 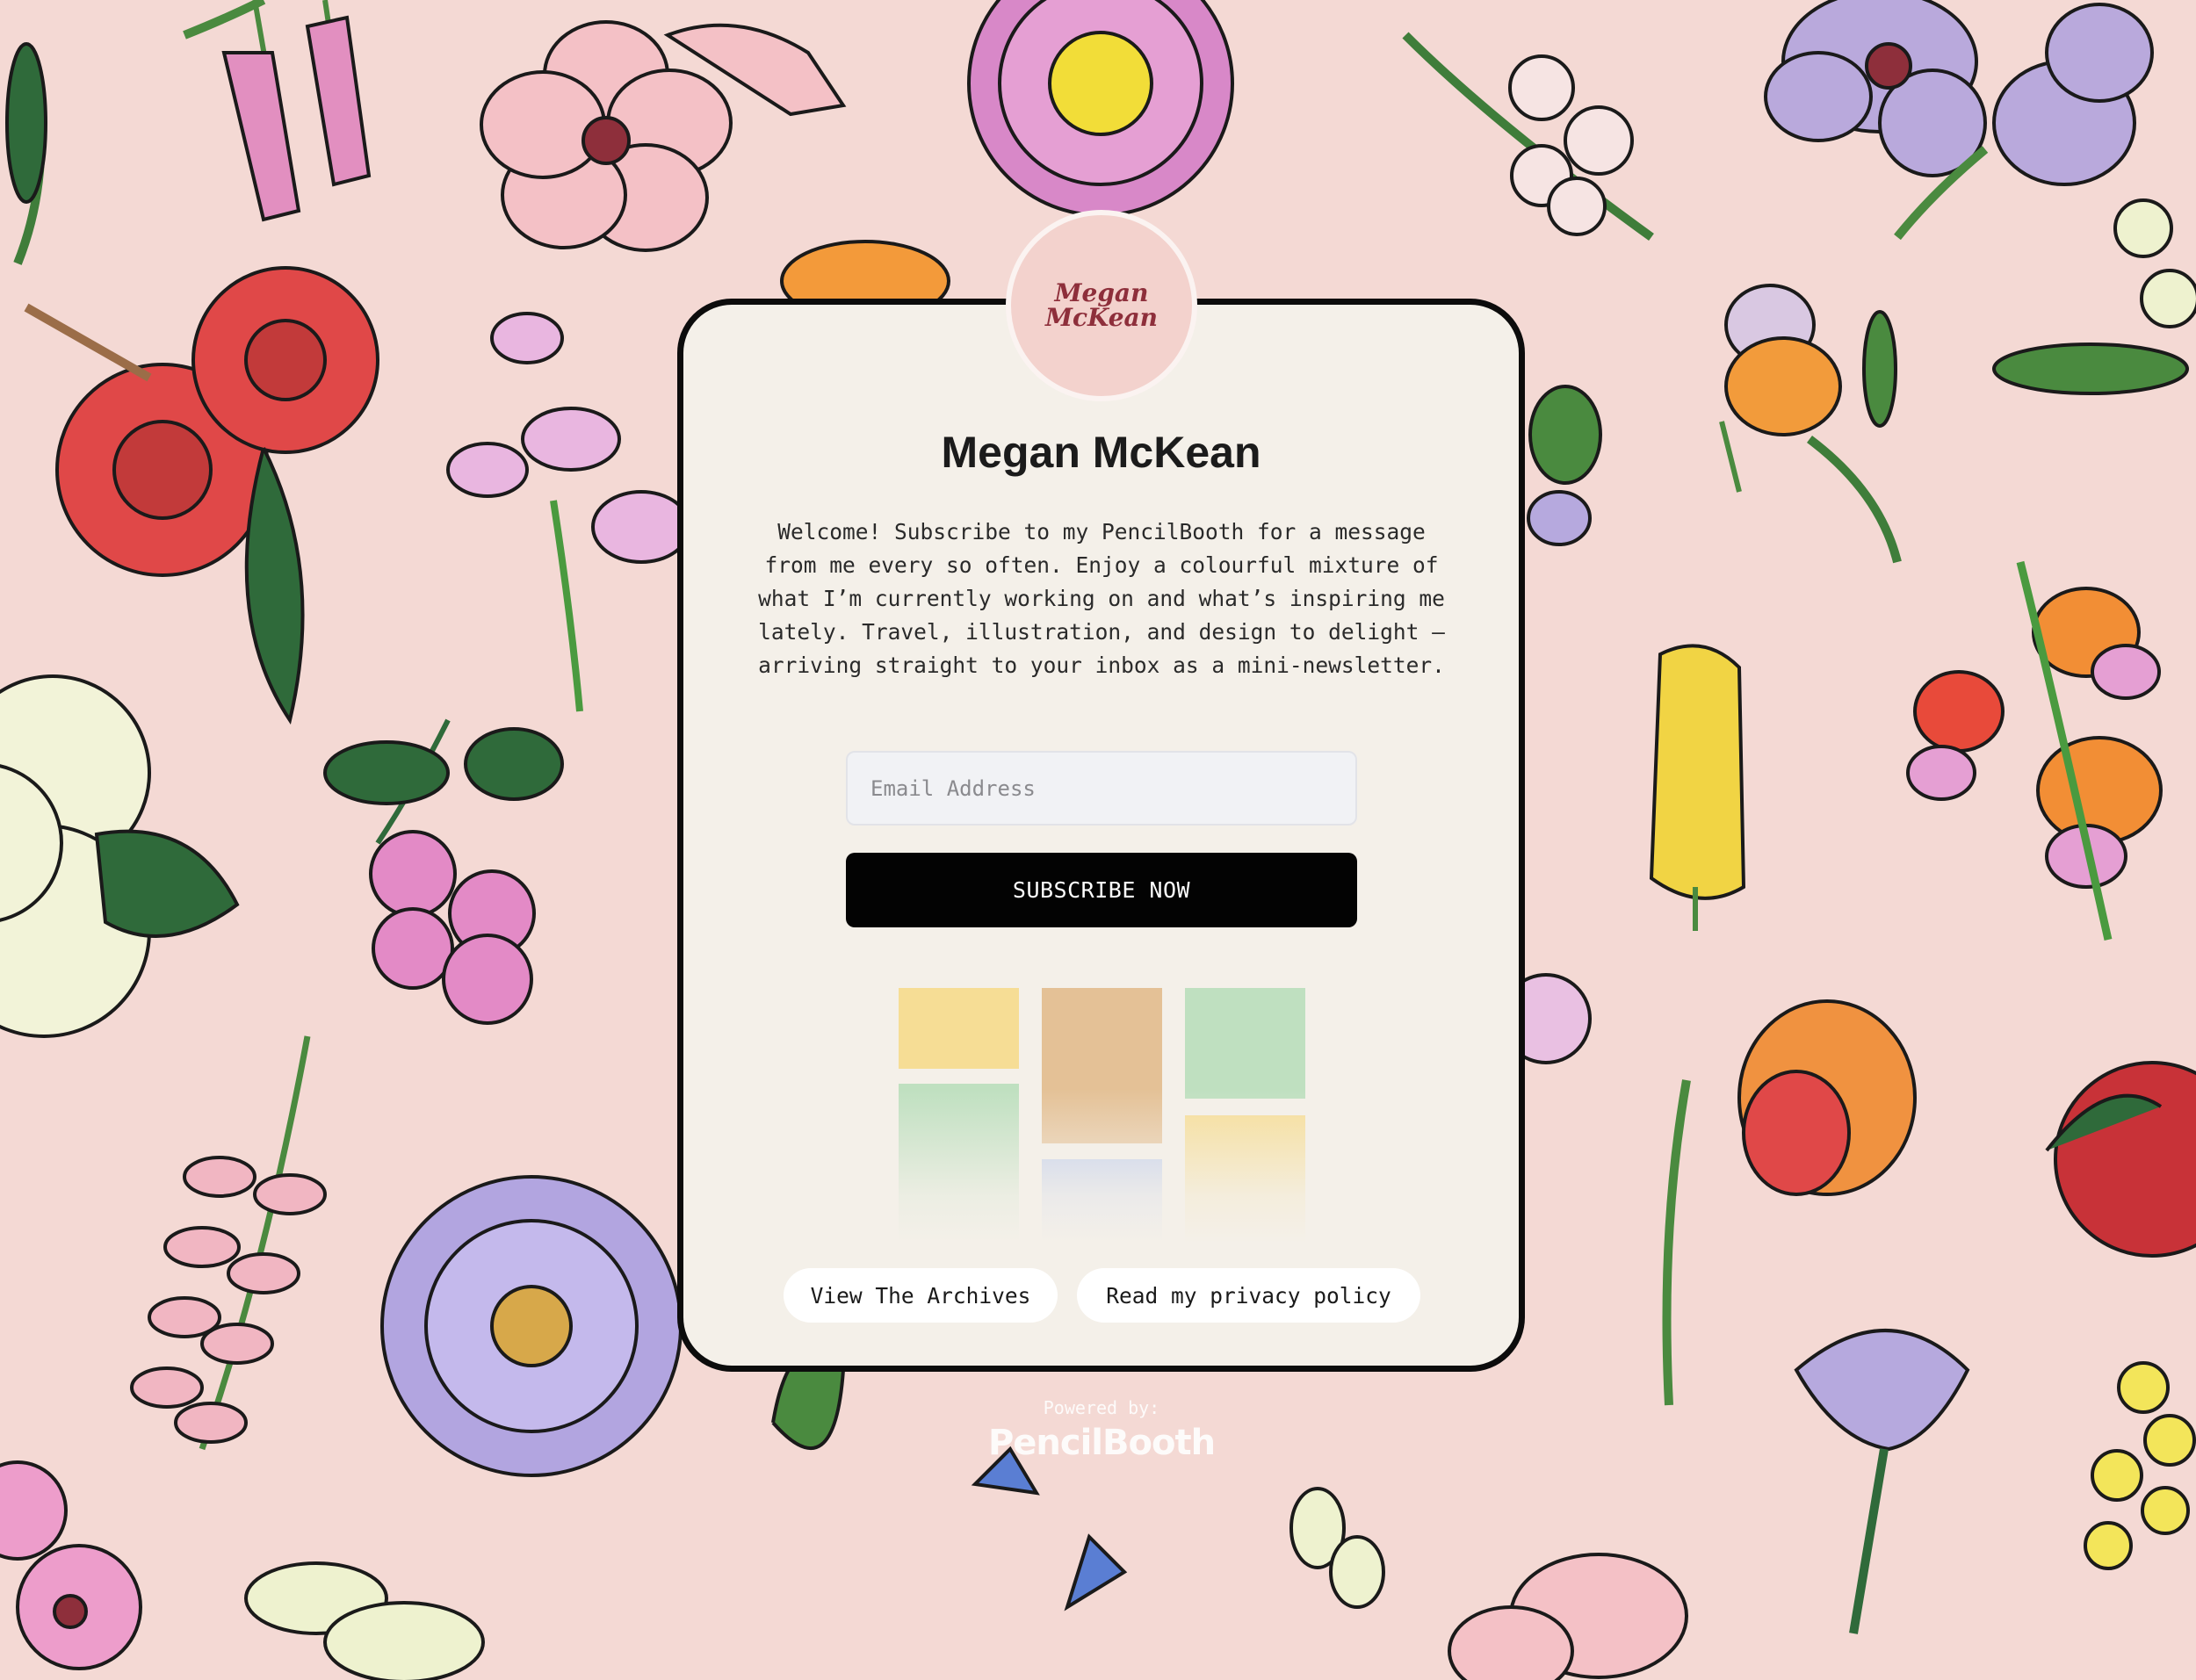 What do you see at coordinates (1102, 1166) in the screenshot?
I see `thumbnail-fade-overlay` at bounding box center [1102, 1166].